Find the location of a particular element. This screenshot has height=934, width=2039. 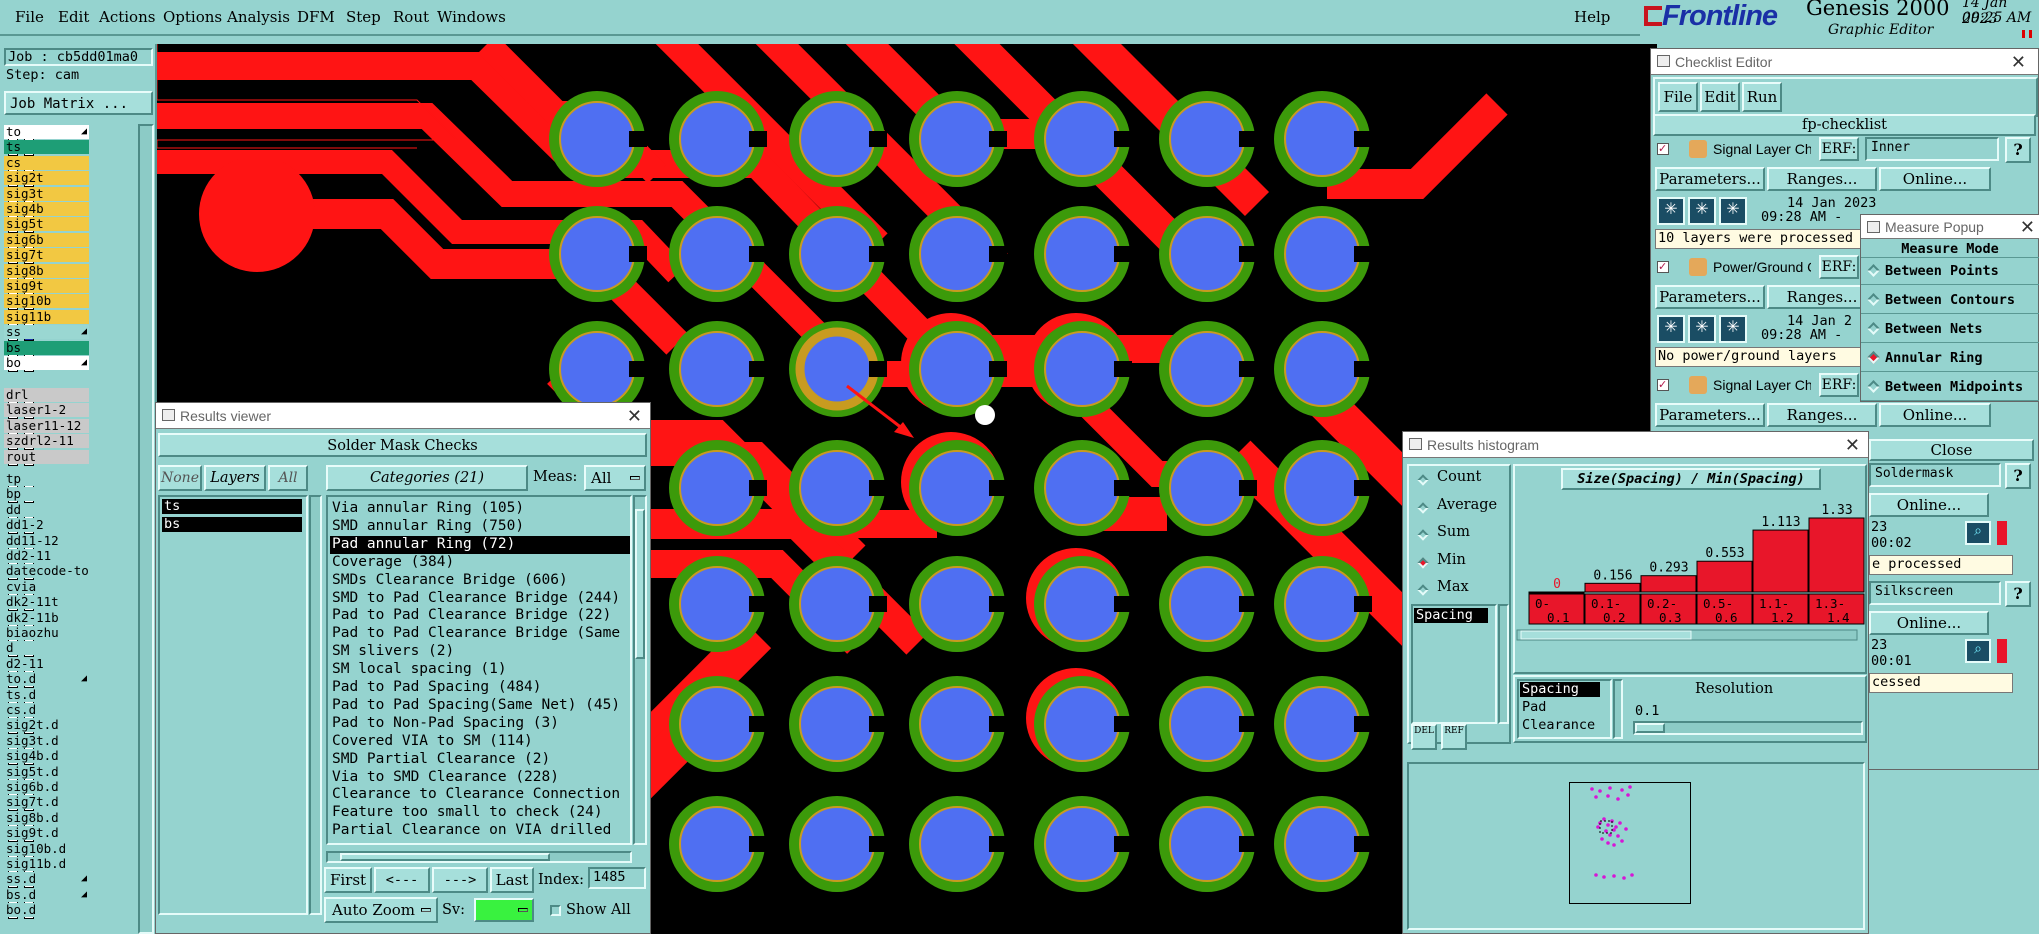

layer-row: dk2-11t is located at coordinates (69, 603).